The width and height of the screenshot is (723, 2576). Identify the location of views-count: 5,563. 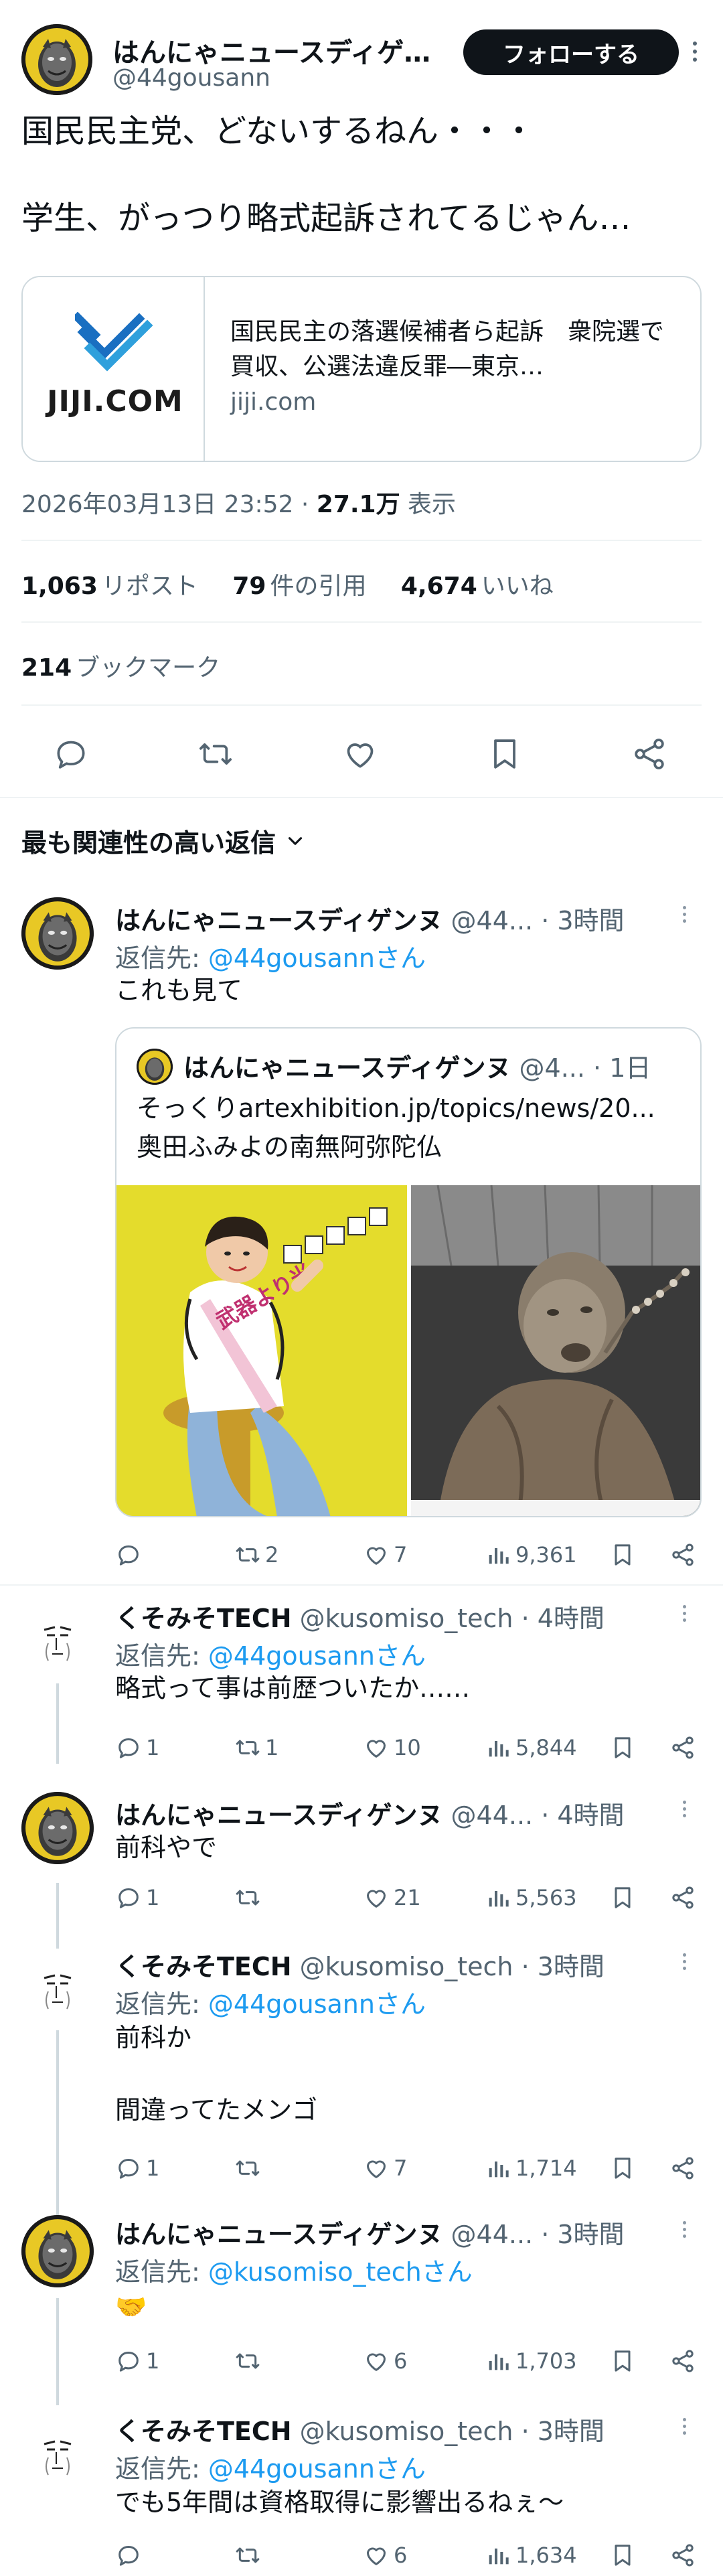
(531, 1897).